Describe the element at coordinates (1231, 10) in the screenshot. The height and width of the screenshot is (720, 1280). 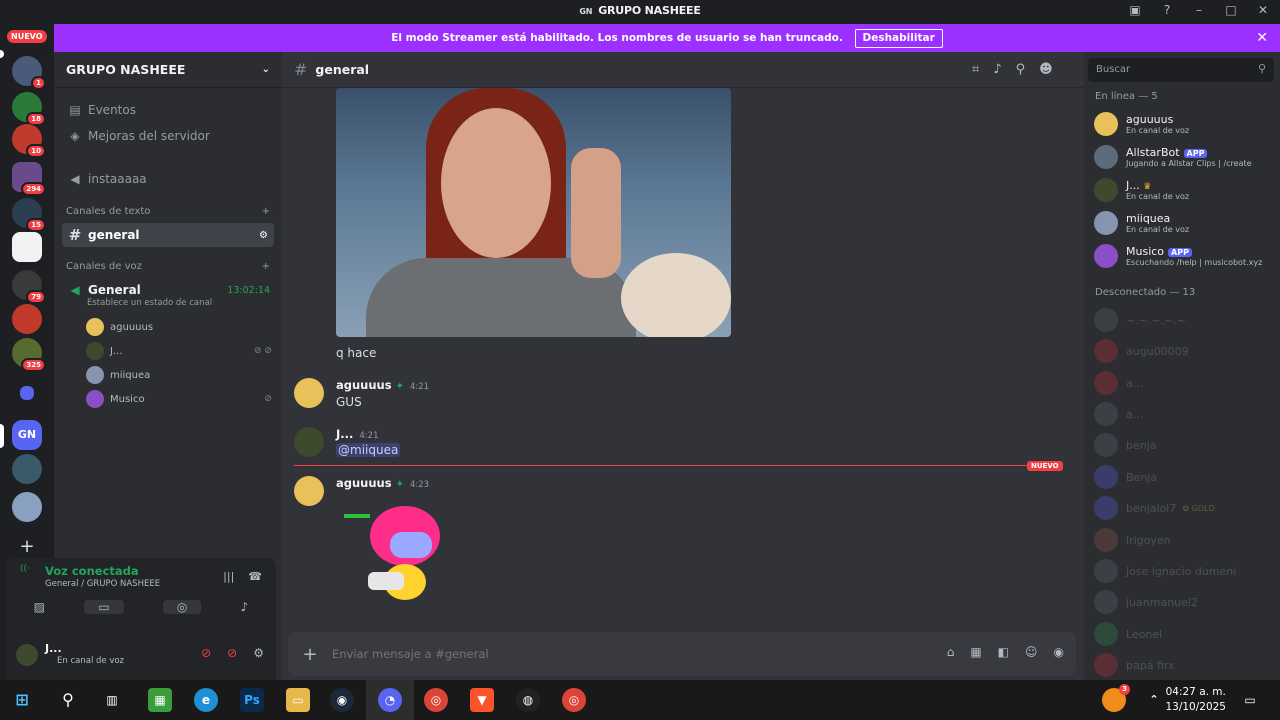
I see `maximize-button: □` at that location.